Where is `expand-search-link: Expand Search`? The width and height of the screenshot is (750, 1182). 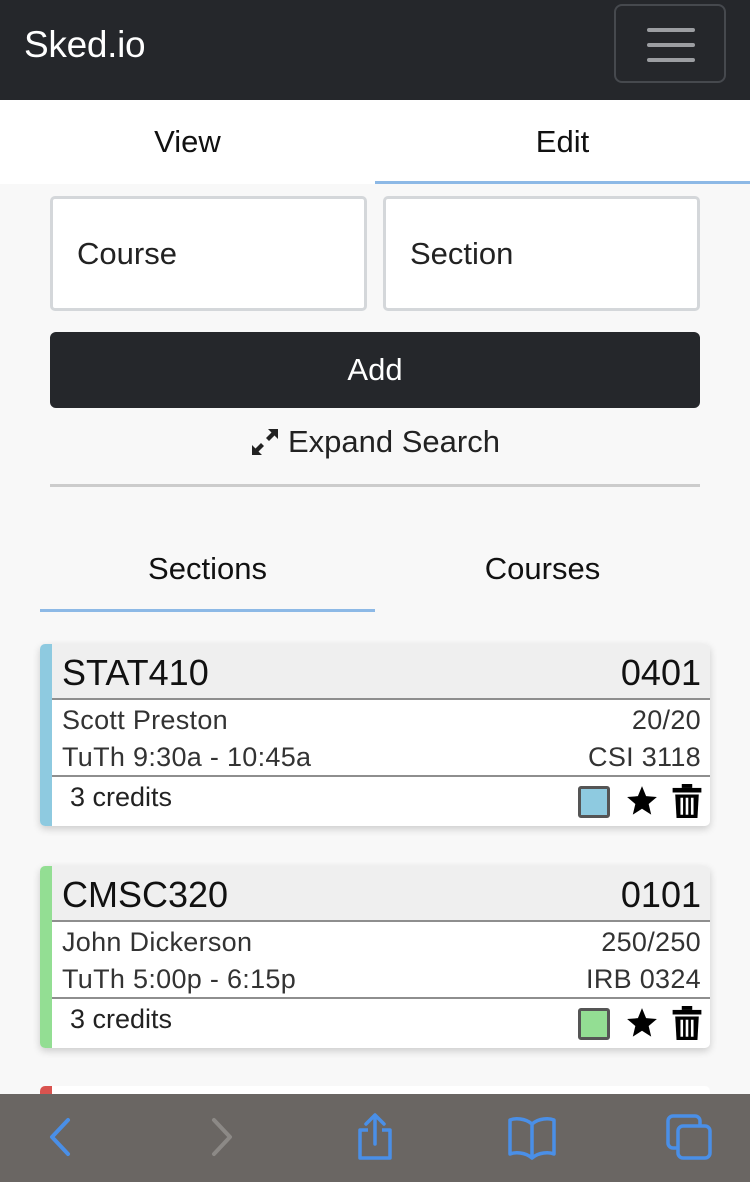 expand-search-link: Expand Search is located at coordinates (375, 448).